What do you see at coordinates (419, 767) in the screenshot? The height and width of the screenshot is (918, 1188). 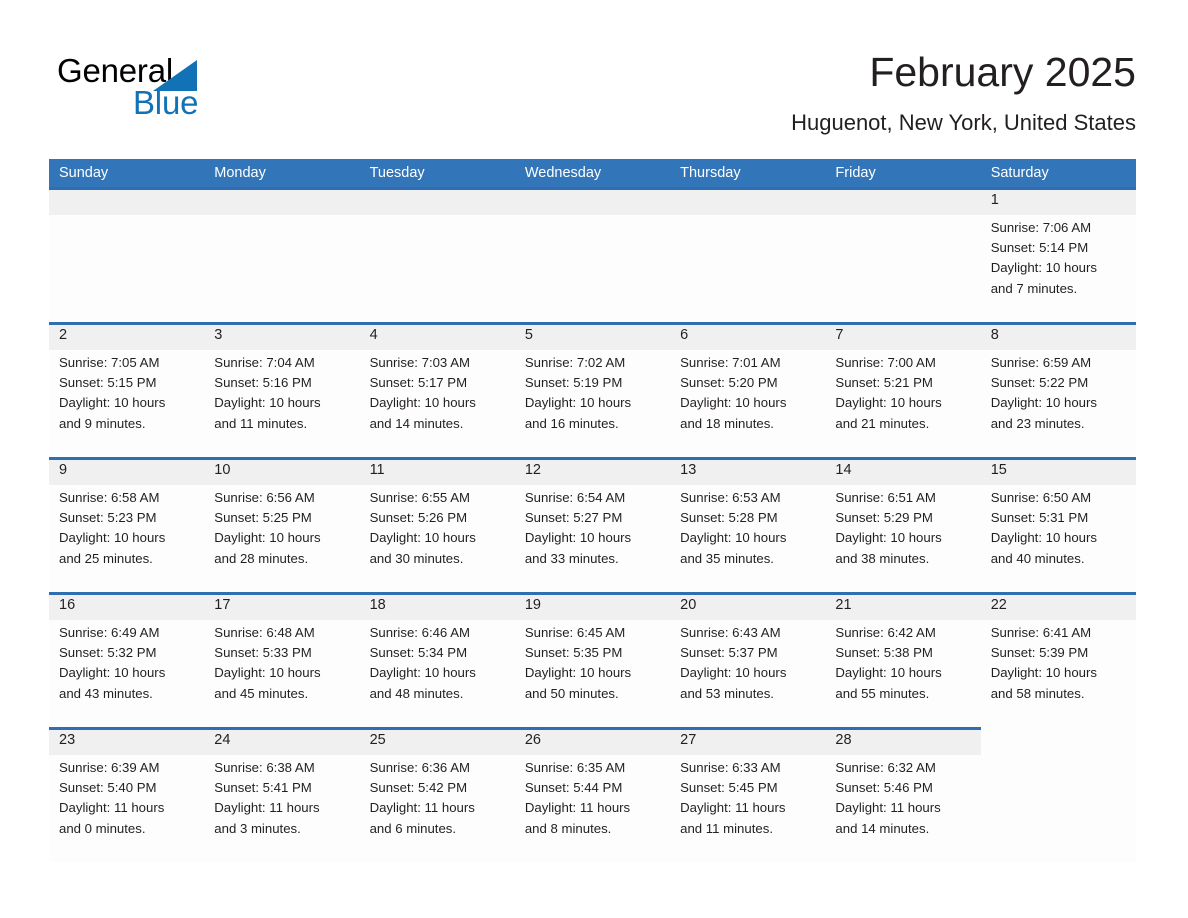 I see `sunrise-text: Sunrise: 6:36 AM` at bounding box center [419, 767].